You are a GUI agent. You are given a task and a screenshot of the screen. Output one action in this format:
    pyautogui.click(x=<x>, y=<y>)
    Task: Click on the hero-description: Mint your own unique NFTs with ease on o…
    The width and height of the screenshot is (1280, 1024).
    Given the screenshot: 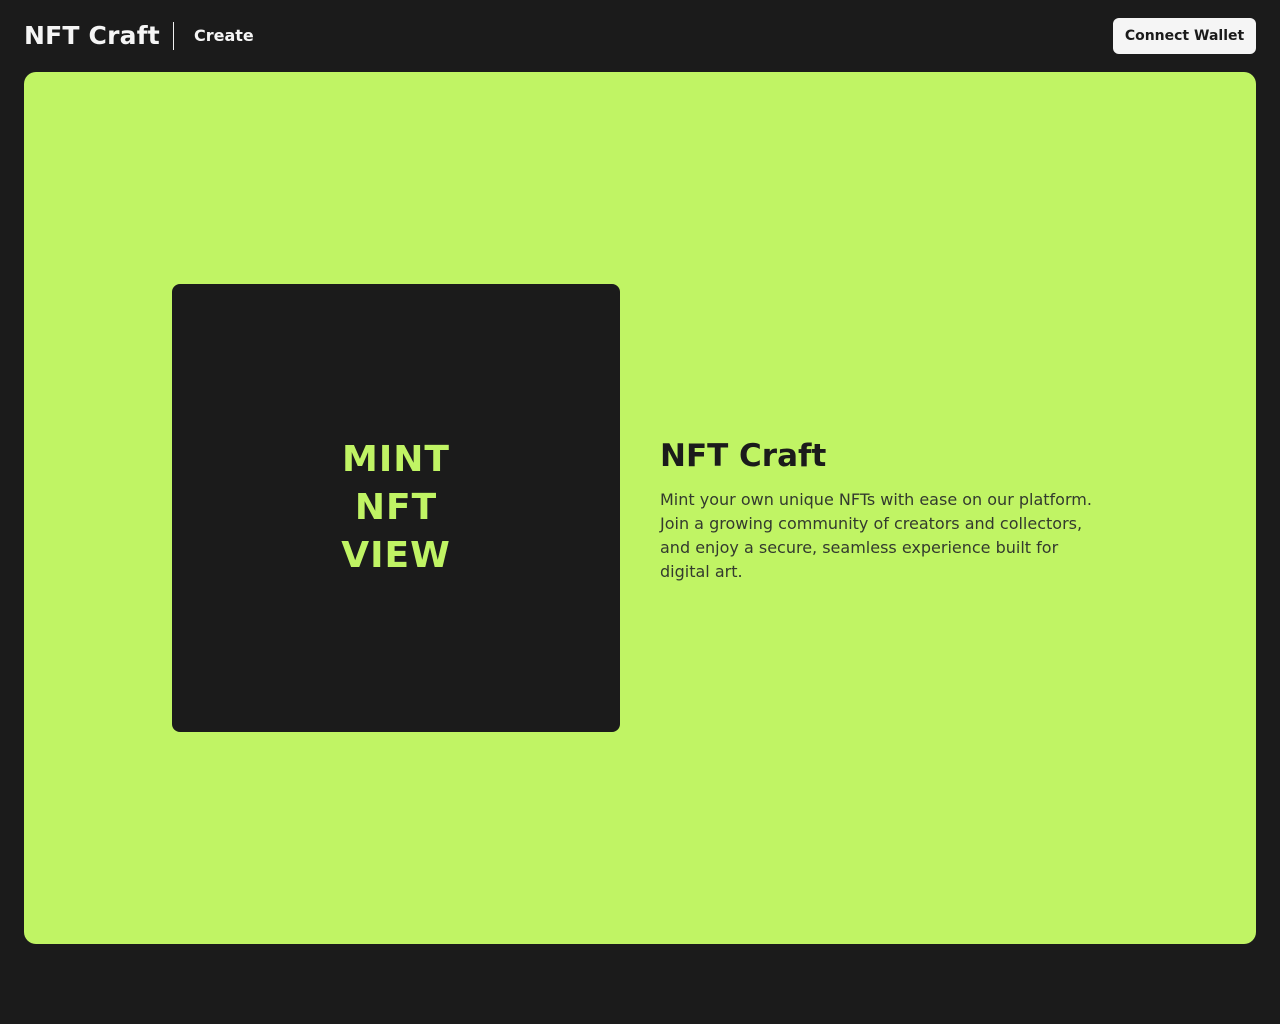 What is the action you would take?
    pyautogui.click(x=876, y=535)
    